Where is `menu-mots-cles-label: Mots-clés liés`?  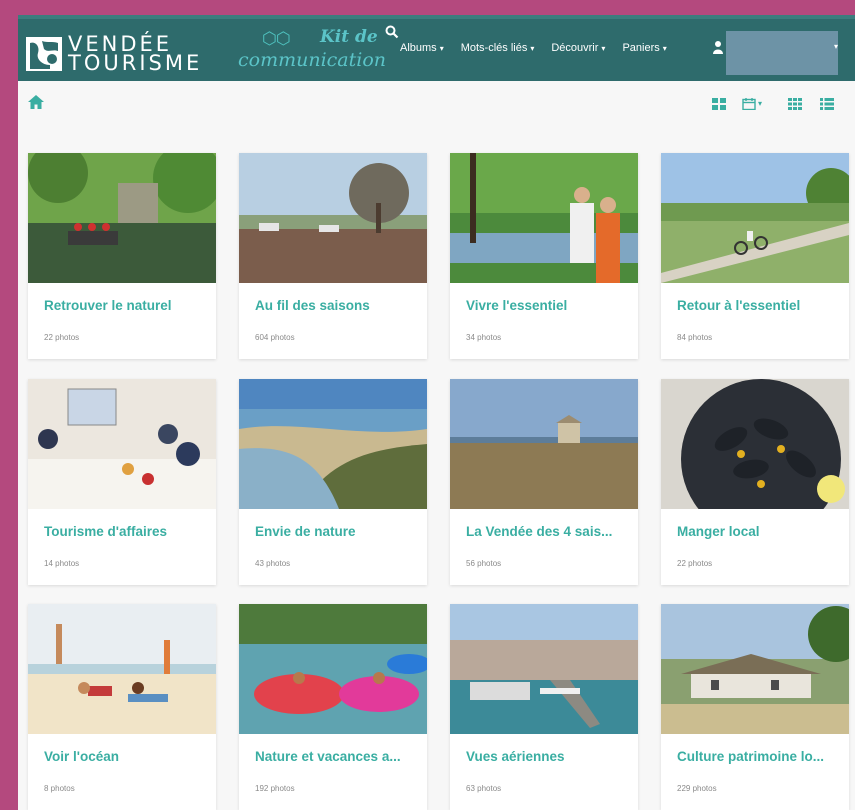
menu-mots-cles-label: Mots-clés liés is located at coordinates (494, 48).